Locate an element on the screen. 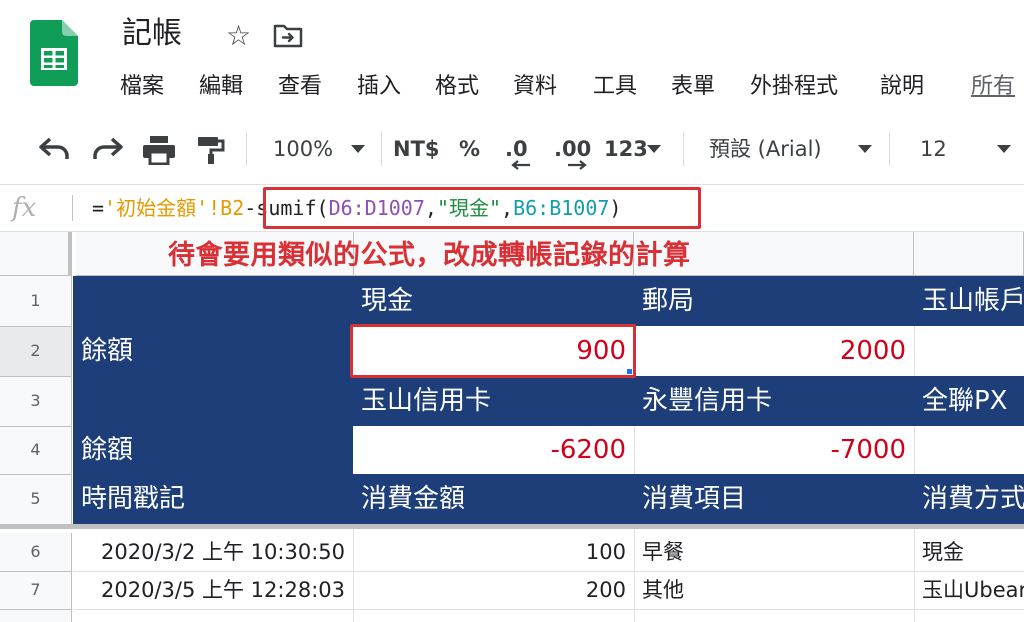  select-all-corner is located at coordinates (36, 254).